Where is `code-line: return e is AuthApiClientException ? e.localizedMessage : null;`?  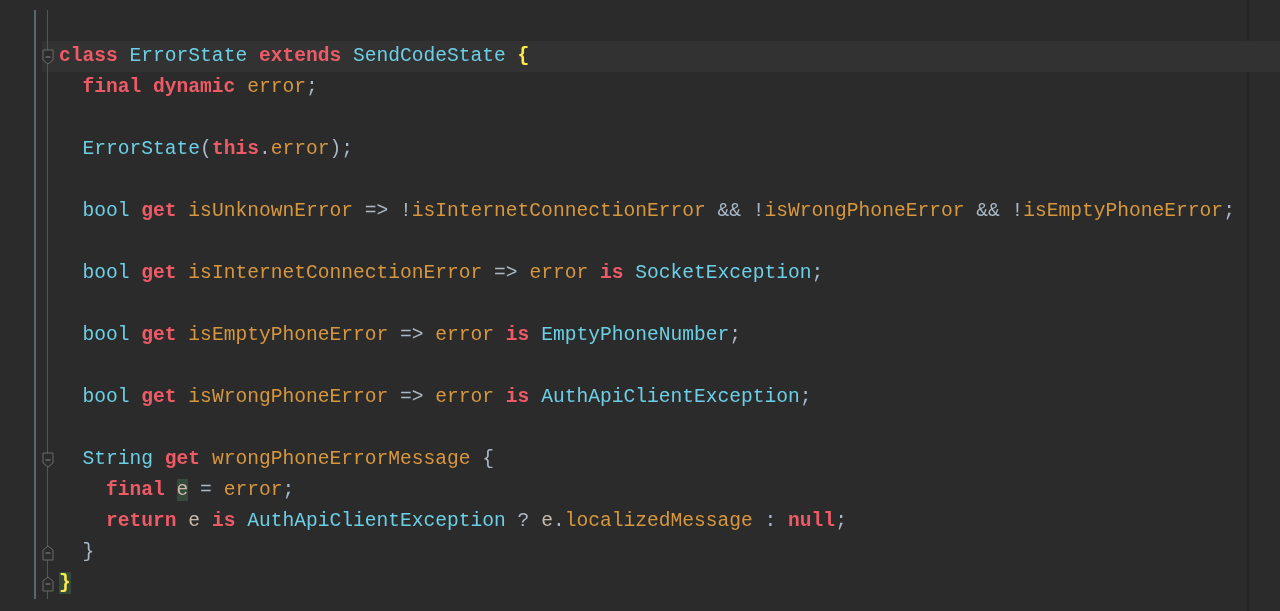
code-line: return e is AuthApiClientException ? e.localizedMessage : null; is located at coordinates (476, 521).